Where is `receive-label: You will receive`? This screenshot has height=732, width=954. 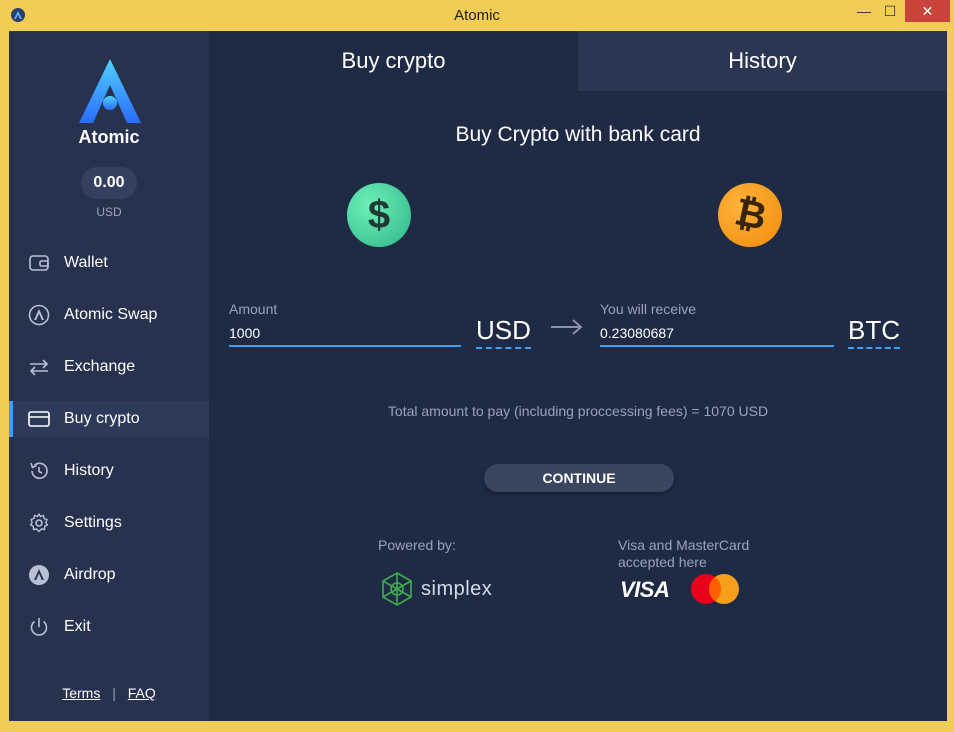
receive-label: You will receive is located at coordinates (648, 309).